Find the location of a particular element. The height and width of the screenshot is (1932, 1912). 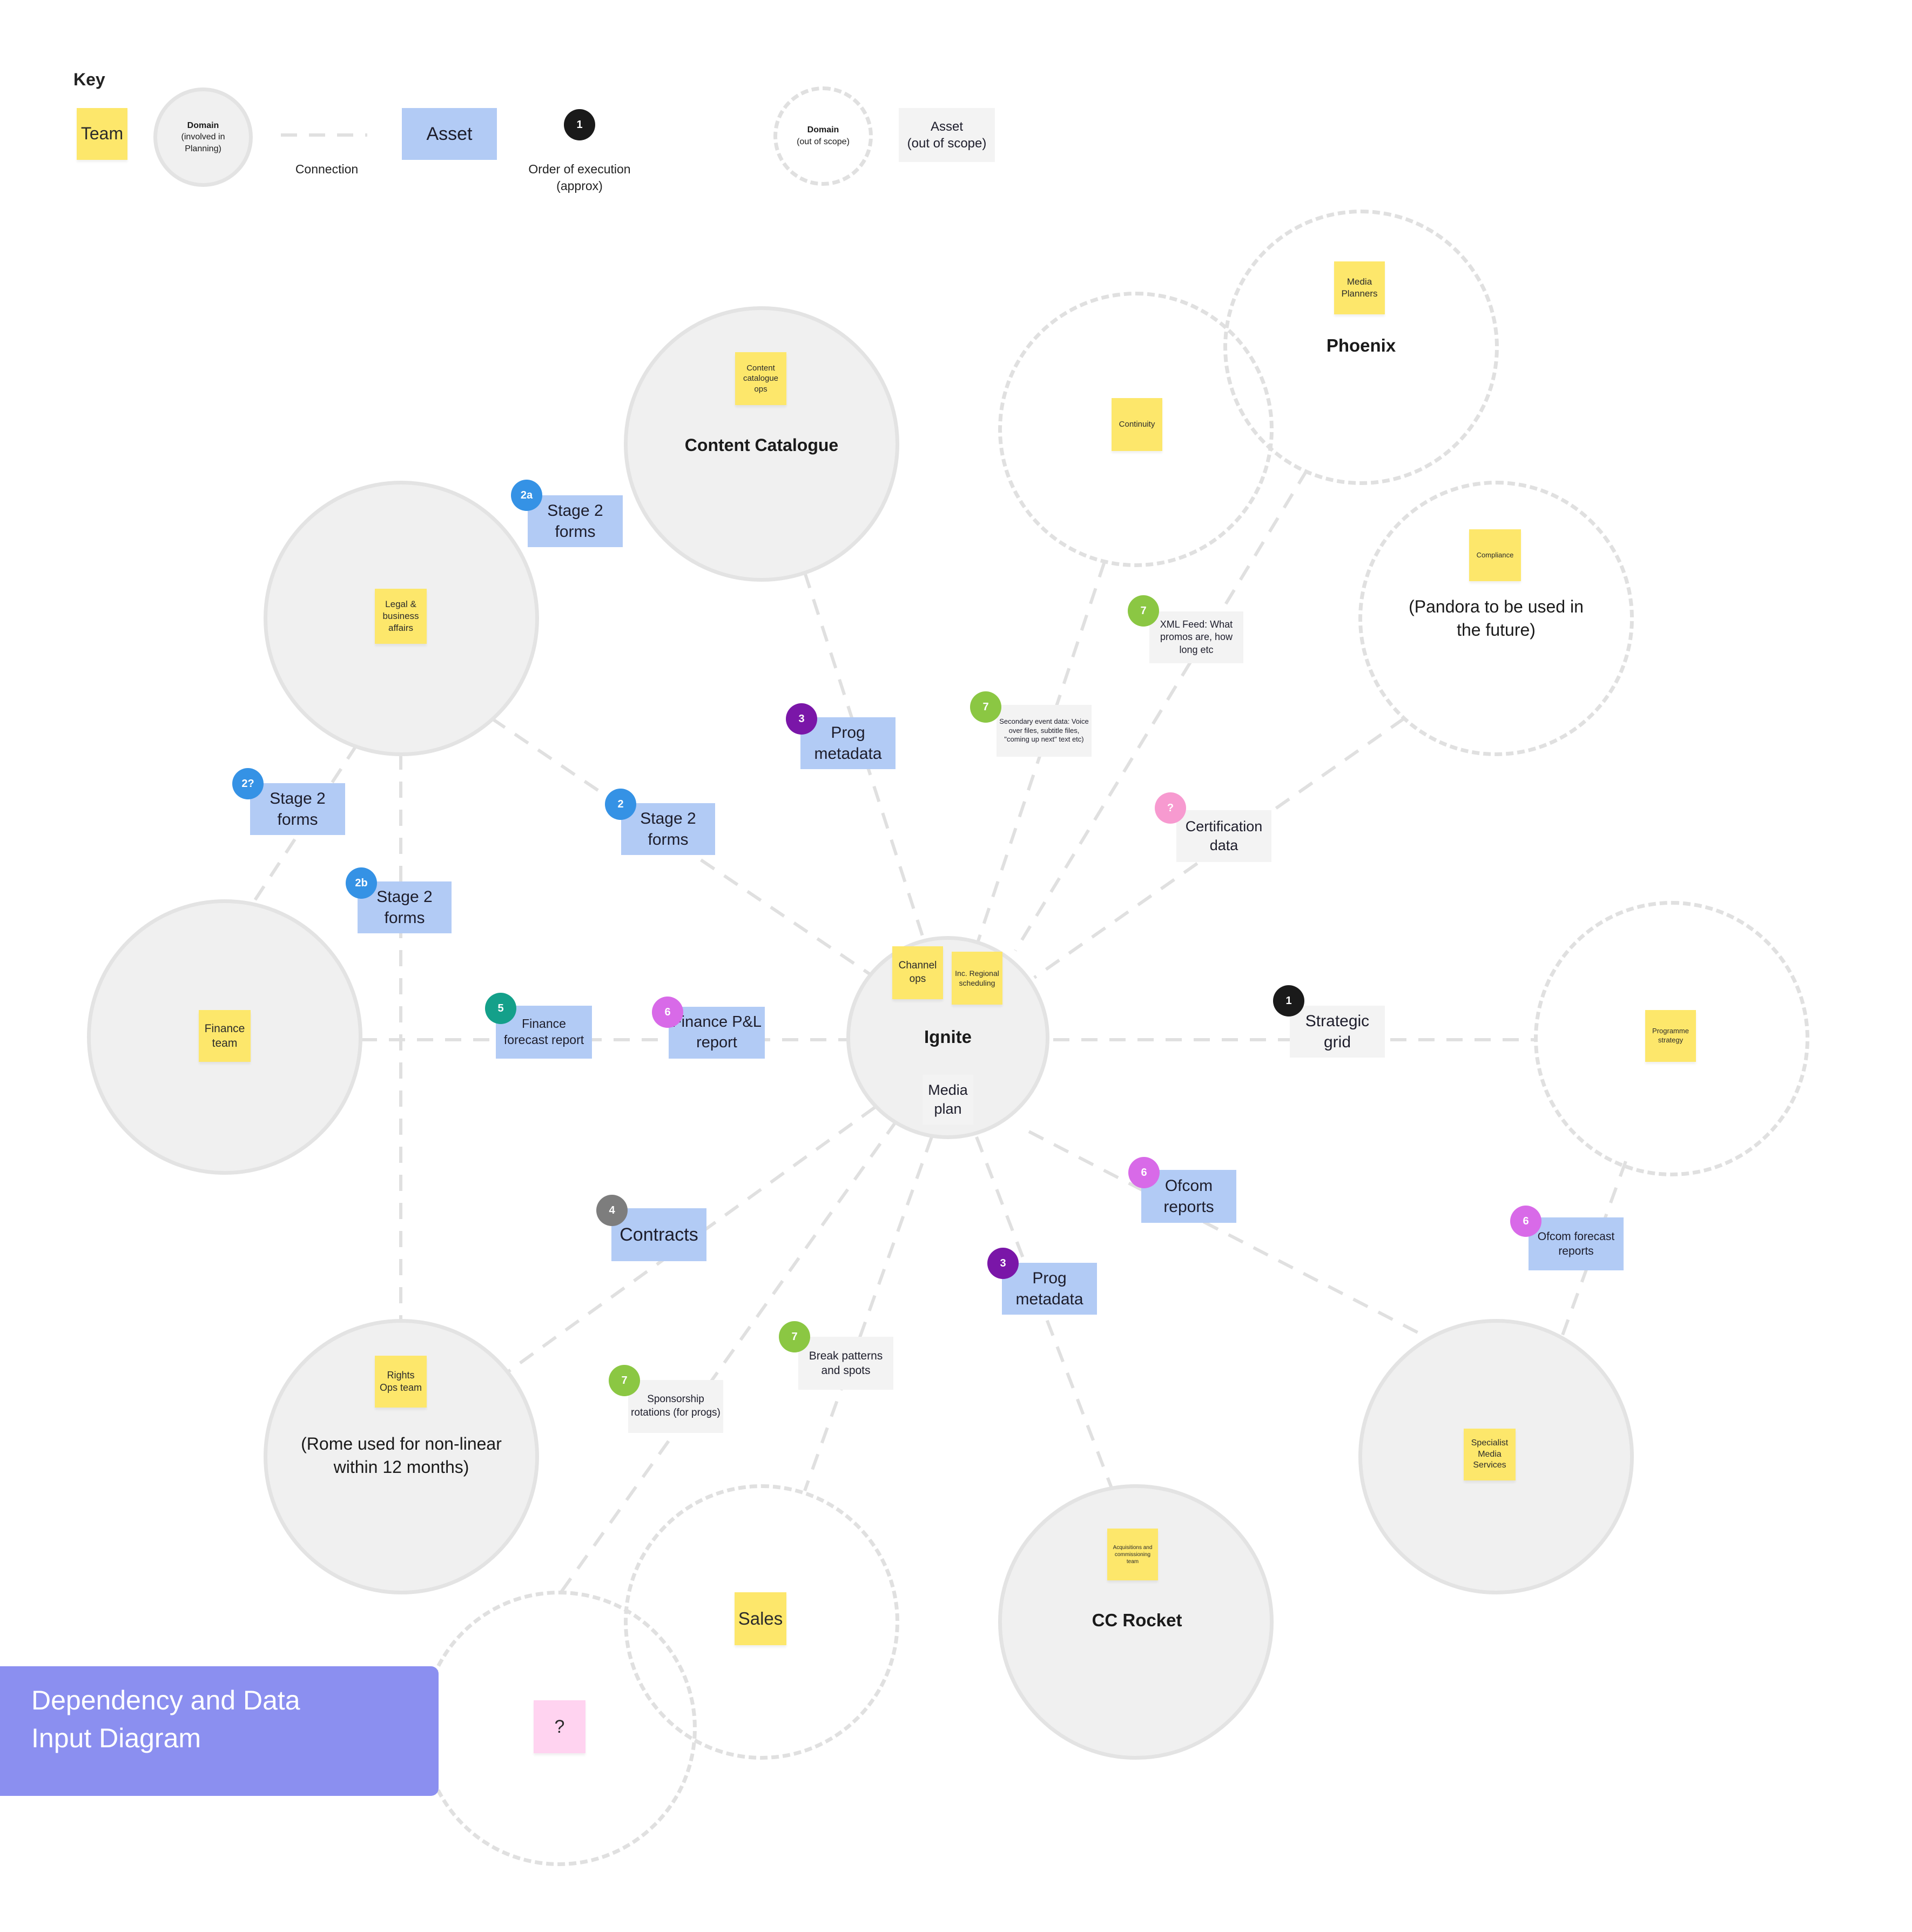

team-acquisitions-commissioning: Acquisitions and commissioning team is located at coordinates (1132, 1554).